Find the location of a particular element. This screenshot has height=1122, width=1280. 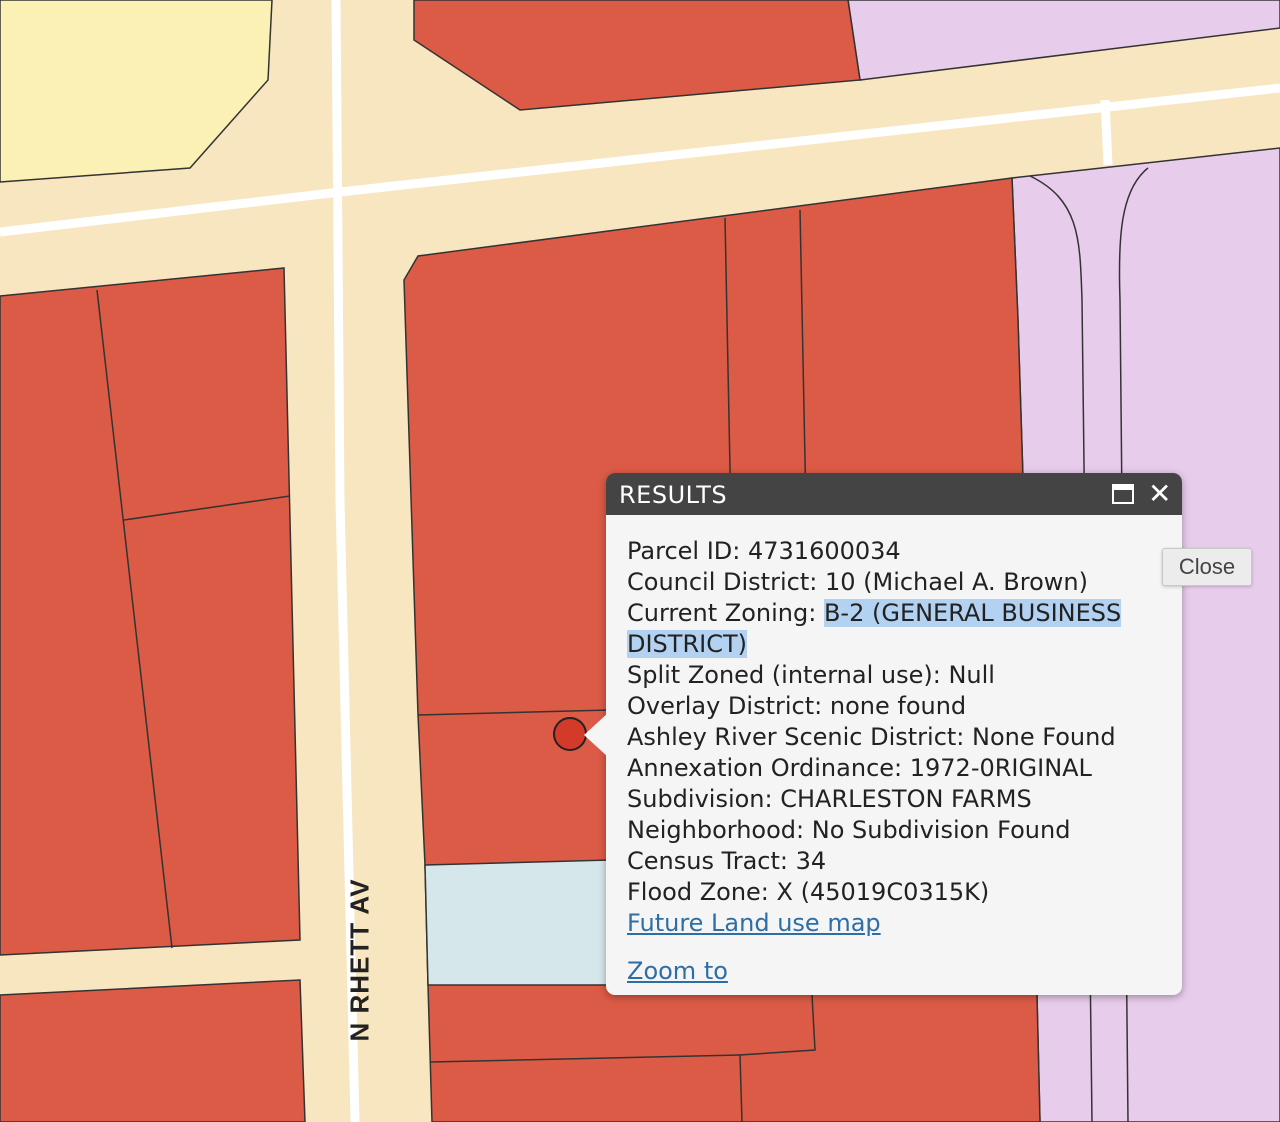

street-label: N RHETT AV is located at coordinates (359, 960).